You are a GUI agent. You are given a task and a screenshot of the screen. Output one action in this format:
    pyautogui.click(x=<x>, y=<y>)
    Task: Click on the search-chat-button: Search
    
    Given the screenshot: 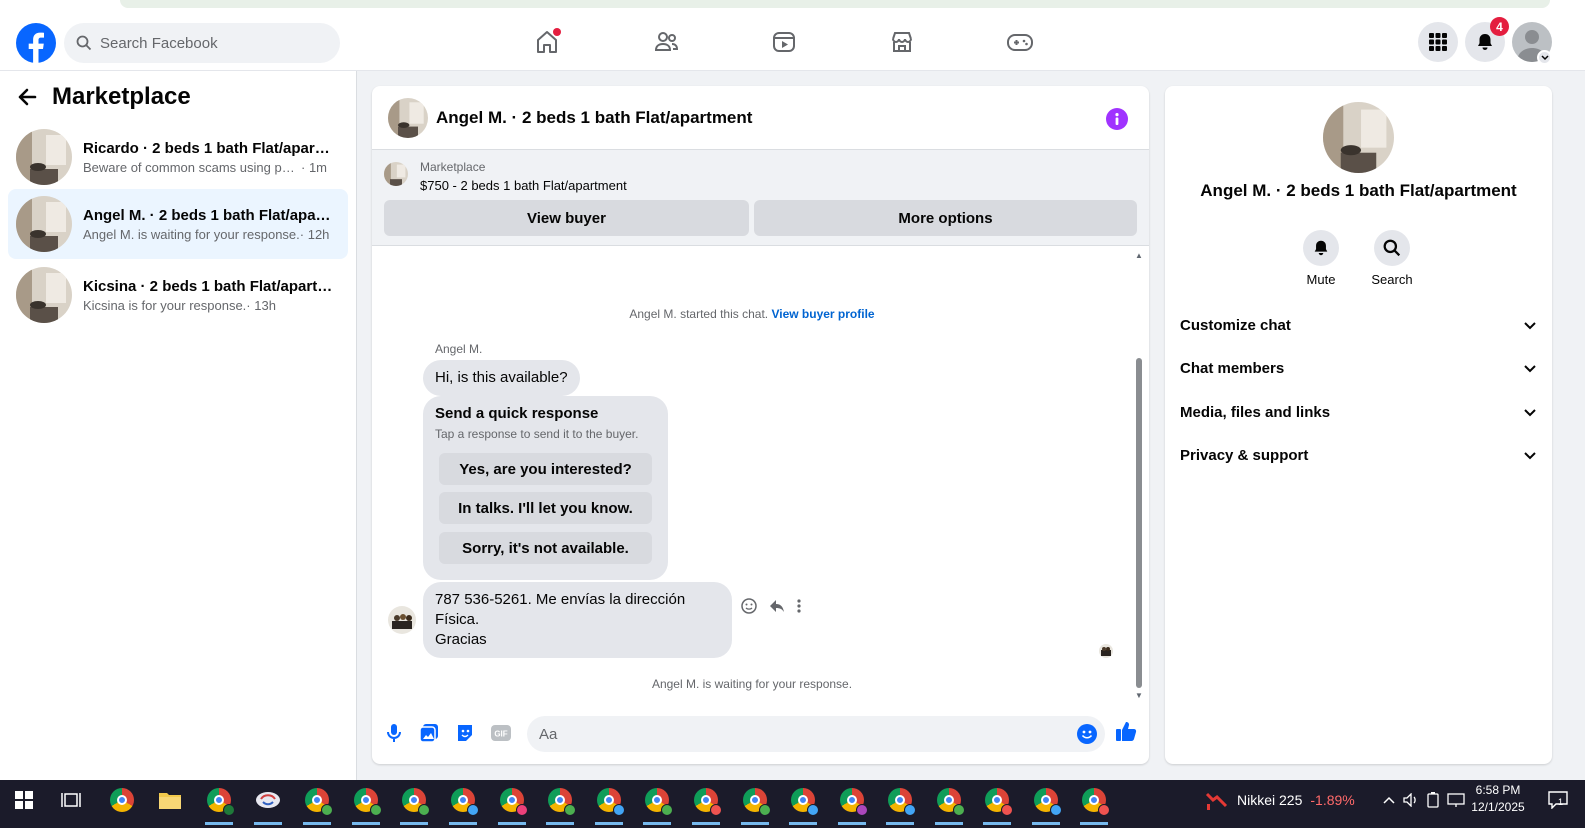 What is the action you would take?
    pyautogui.click(x=1392, y=258)
    